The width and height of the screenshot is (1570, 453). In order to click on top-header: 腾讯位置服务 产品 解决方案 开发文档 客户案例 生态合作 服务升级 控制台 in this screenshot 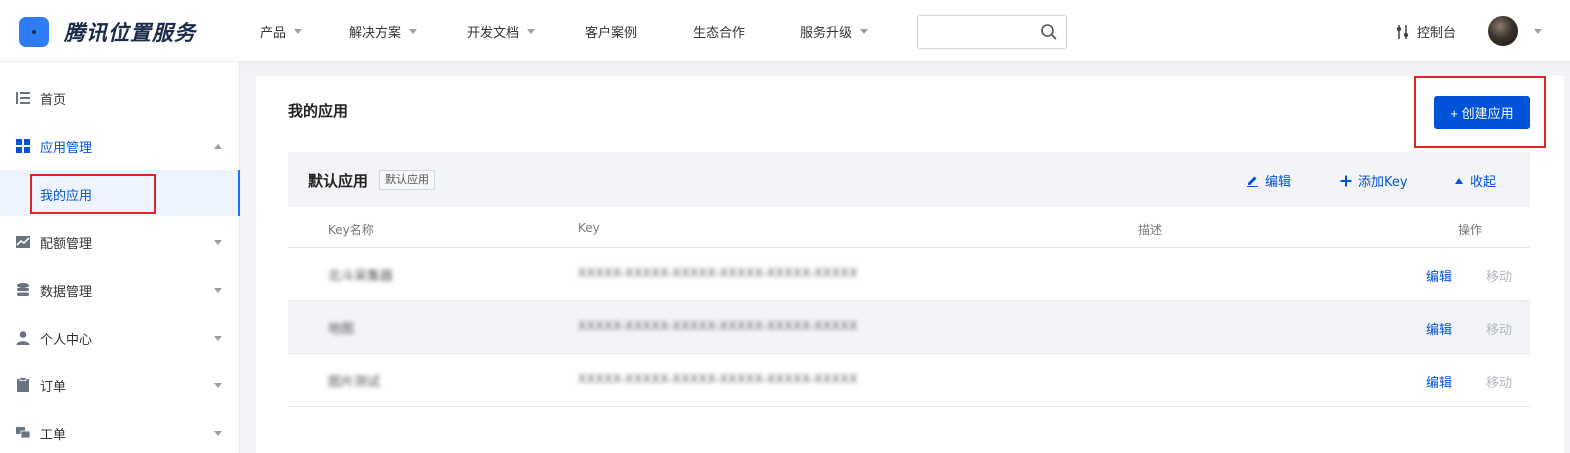, I will do `click(785, 31)`.